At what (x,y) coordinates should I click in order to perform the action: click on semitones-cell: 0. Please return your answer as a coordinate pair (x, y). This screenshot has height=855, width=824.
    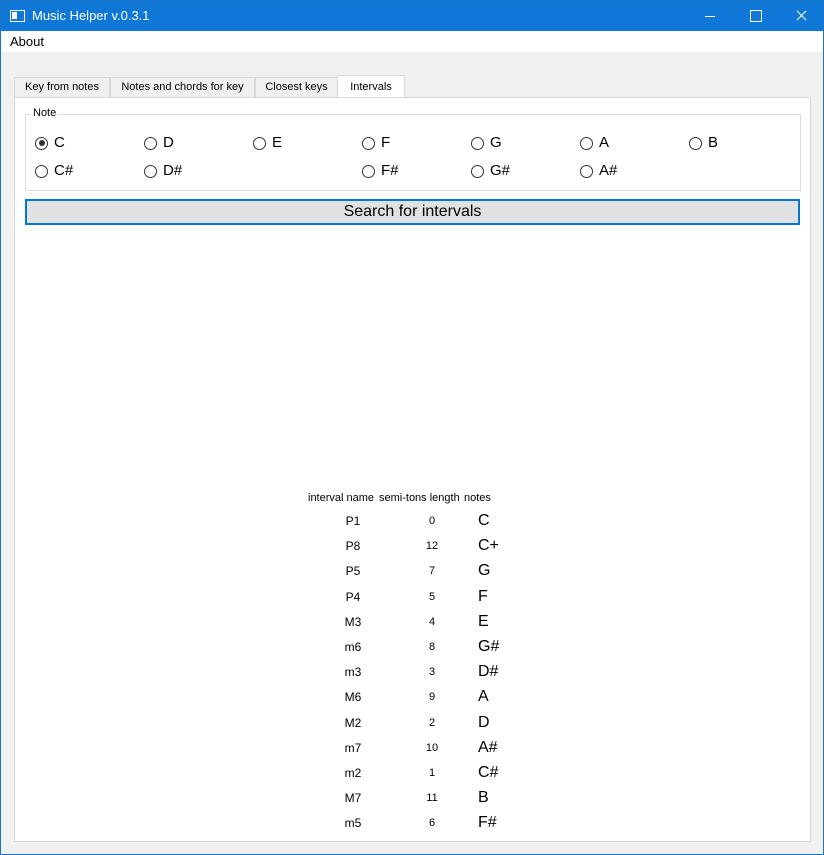
    Looking at the image, I should click on (432, 521).